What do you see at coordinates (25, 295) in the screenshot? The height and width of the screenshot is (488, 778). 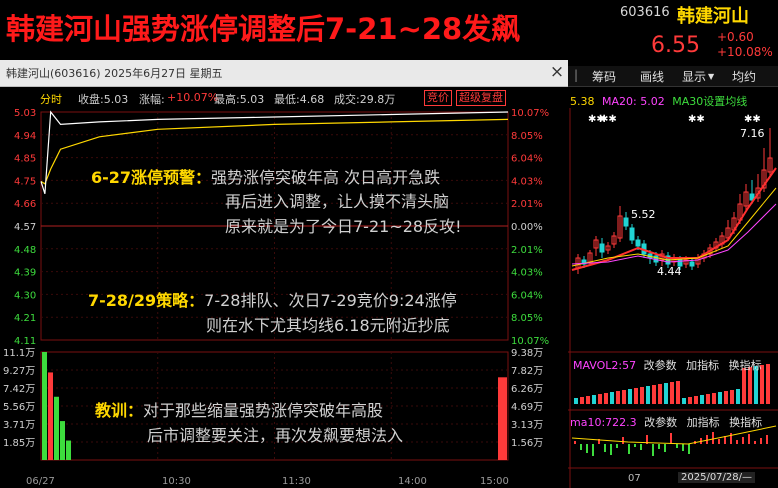 I see `price-tick-left: 4.30` at bounding box center [25, 295].